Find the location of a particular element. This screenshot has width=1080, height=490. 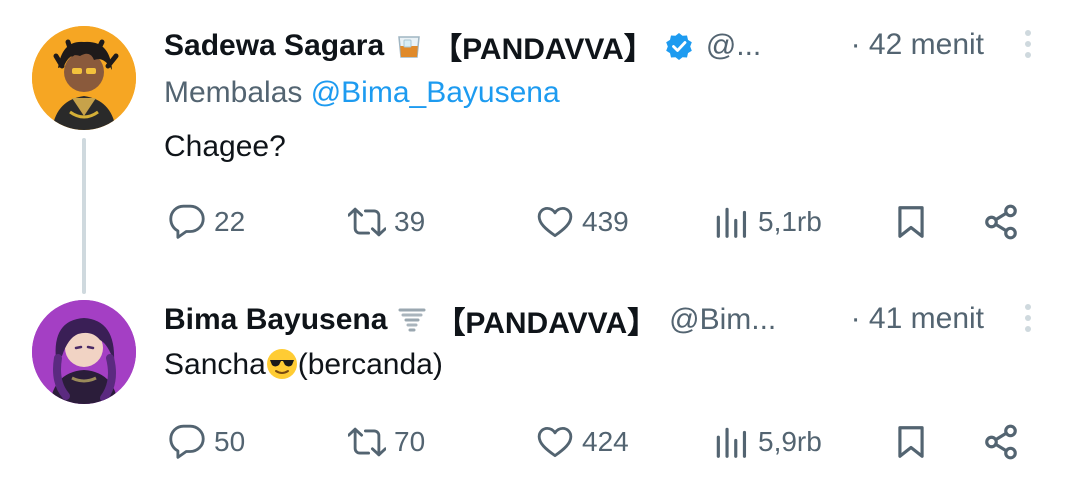

reply-count: 50 is located at coordinates (230, 441).